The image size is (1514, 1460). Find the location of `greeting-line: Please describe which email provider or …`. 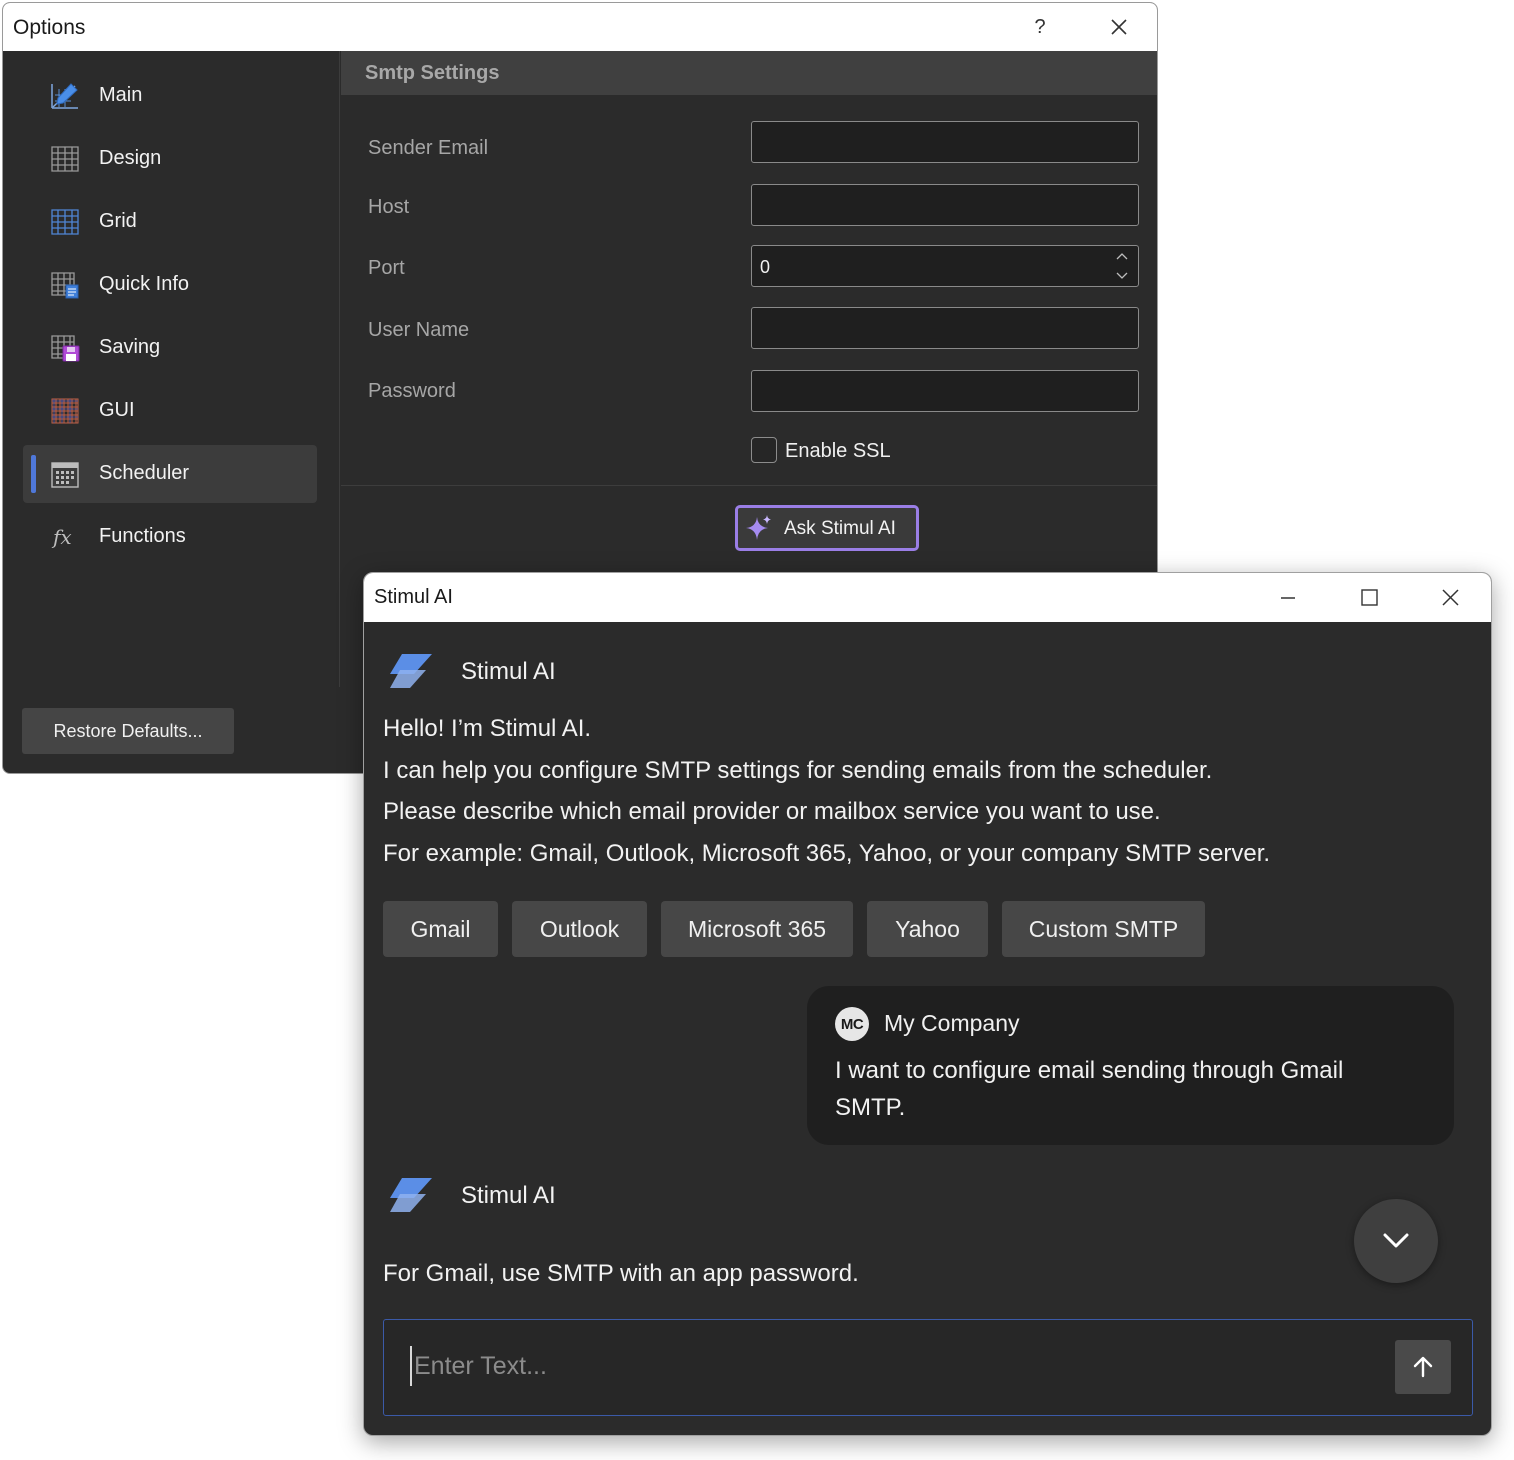

greeting-line: Please describe which email provider or … is located at coordinates (772, 811).